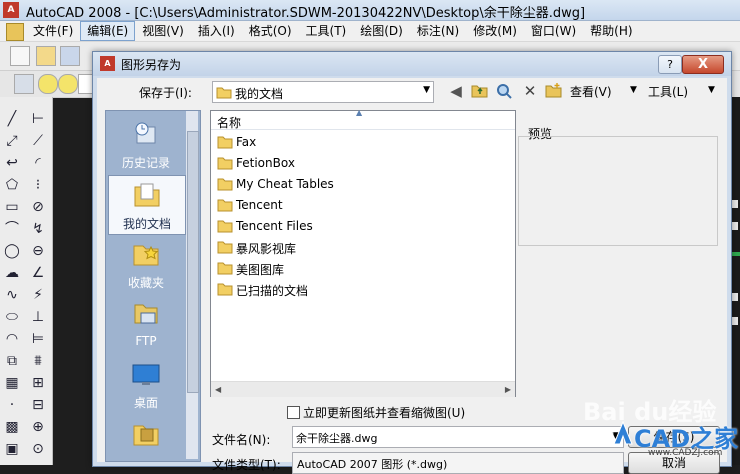  What do you see at coordinates (38, 273) in the screenshot?
I see `angular-dim-icon: ∠` at bounding box center [38, 273].